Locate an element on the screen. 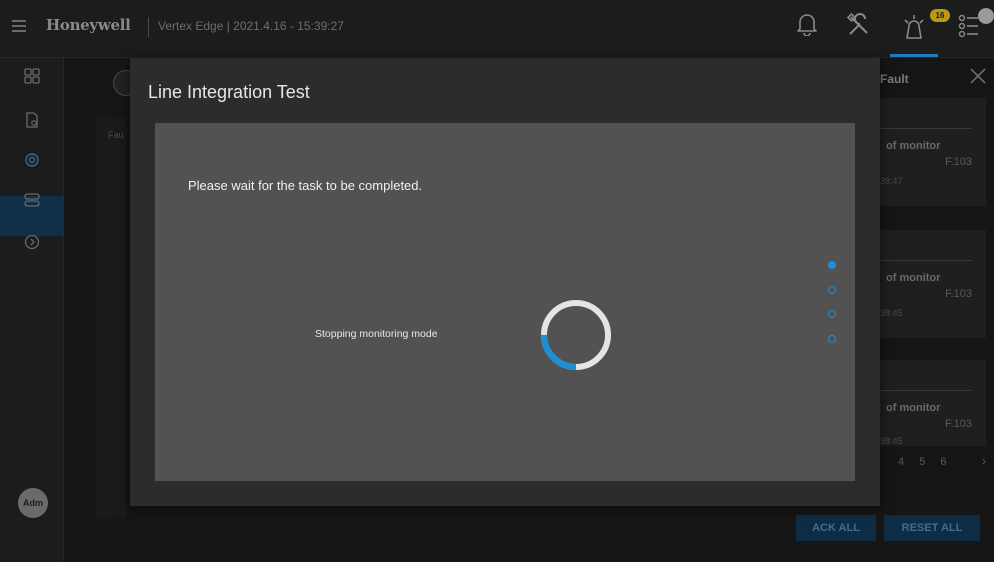 This screenshot has width=994, height=562. document-icon is located at coordinates (32, 120).